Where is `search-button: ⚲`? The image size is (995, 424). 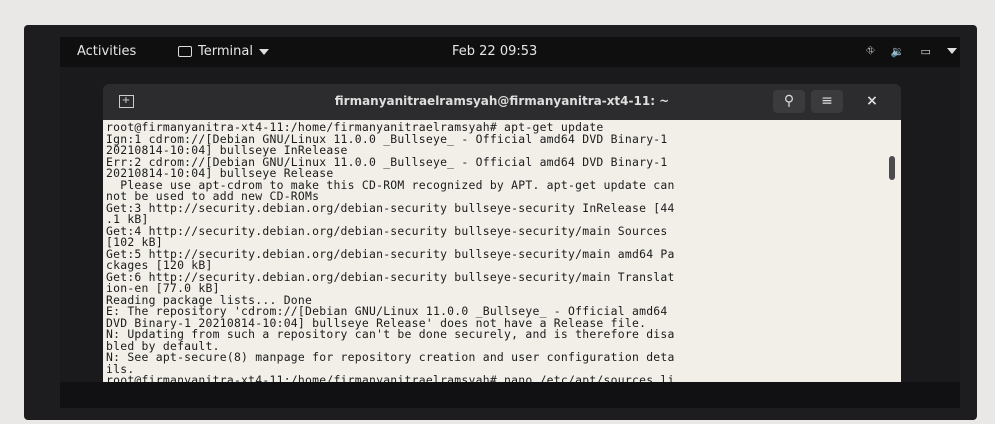 search-button: ⚲ is located at coordinates (789, 101).